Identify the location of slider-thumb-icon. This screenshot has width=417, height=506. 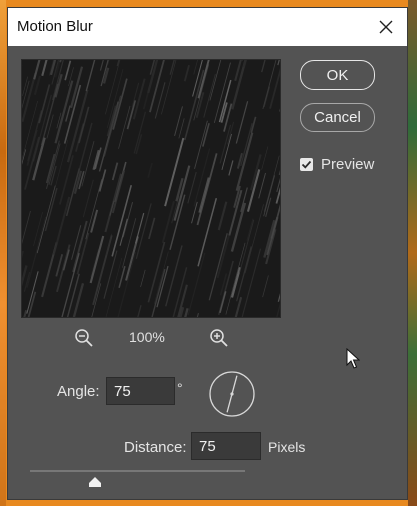
(94, 482).